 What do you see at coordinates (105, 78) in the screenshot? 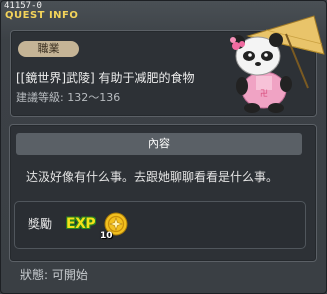
I see `quest-name: [[鏡世界]武陵] 有助于减肥的食物` at bounding box center [105, 78].